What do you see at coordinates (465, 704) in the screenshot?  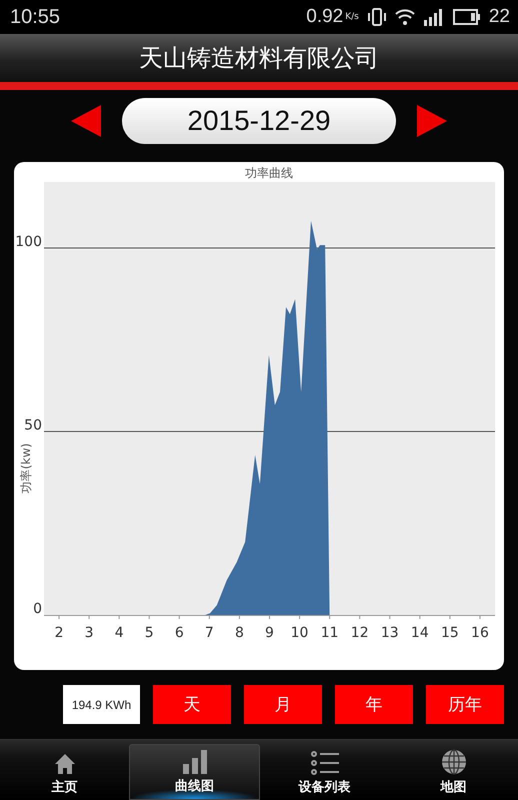 I see `period-button: 历年` at bounding box center [465, 704].